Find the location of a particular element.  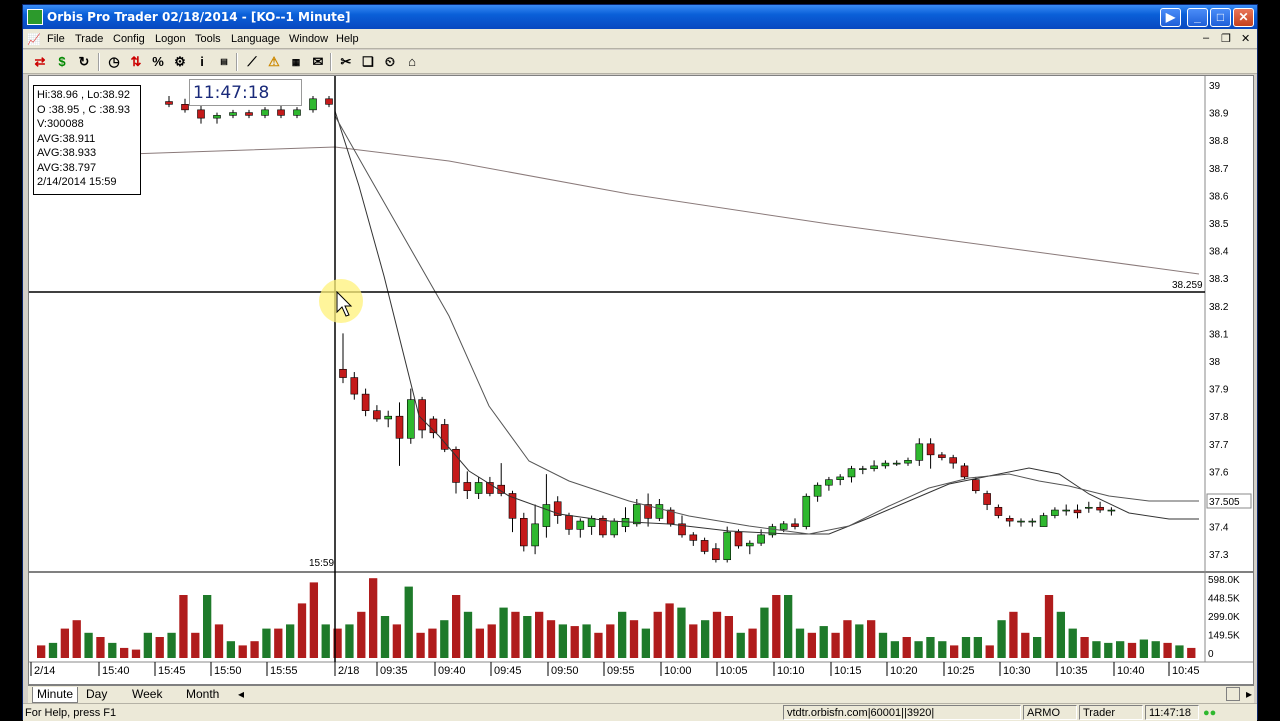

info-icon: i is located at coordinates (202, 62).